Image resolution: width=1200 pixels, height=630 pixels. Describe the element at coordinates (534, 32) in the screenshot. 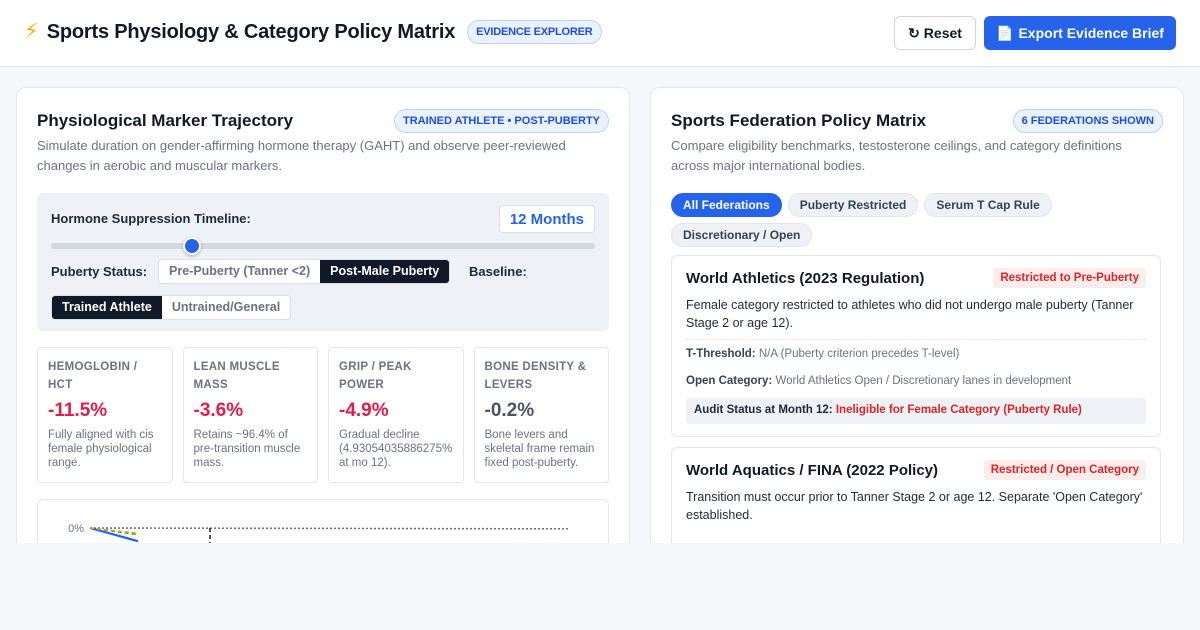

I see `evidence-explorer-badge: EVIDENCE EXPLORER` at that location.